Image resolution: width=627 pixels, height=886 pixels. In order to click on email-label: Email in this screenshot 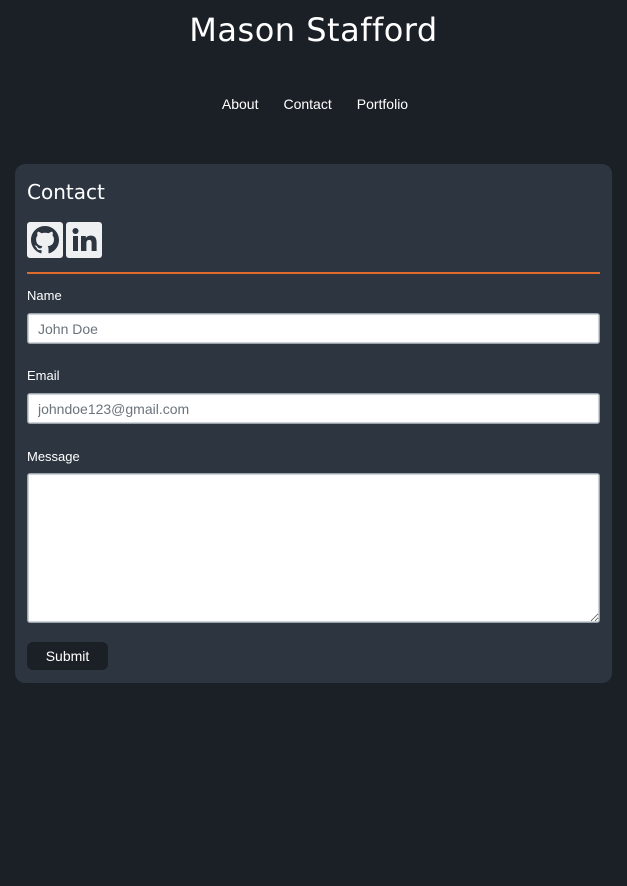, I will do `click(43, 375)`.